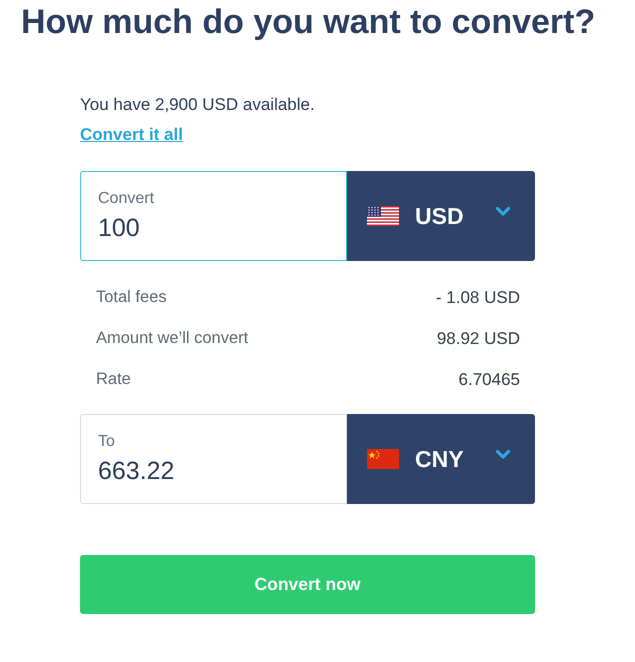  What do you see at coordinates (441, 216) in the screenshot?
I see `currency-dropdown: USD` at bounding box center [441, 216].